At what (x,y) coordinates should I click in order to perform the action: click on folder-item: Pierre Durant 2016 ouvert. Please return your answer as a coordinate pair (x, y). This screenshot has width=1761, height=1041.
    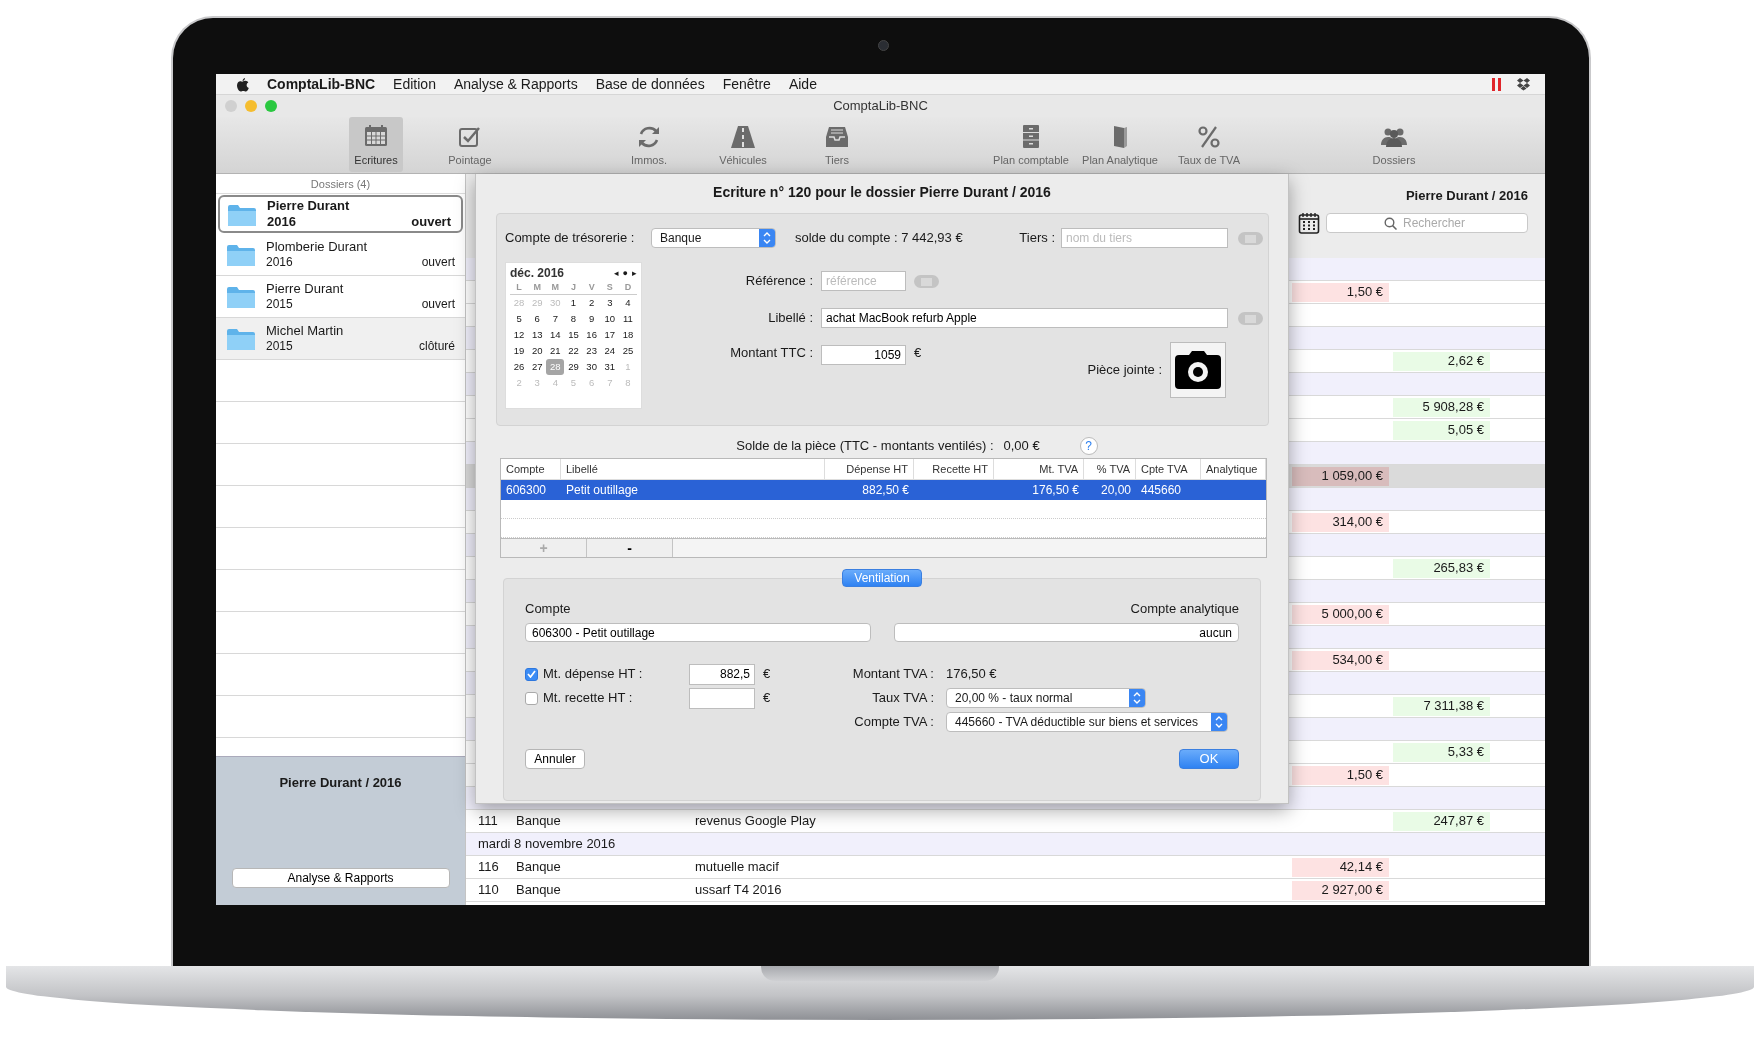
    Looking at the image, I should click on (340, 214).